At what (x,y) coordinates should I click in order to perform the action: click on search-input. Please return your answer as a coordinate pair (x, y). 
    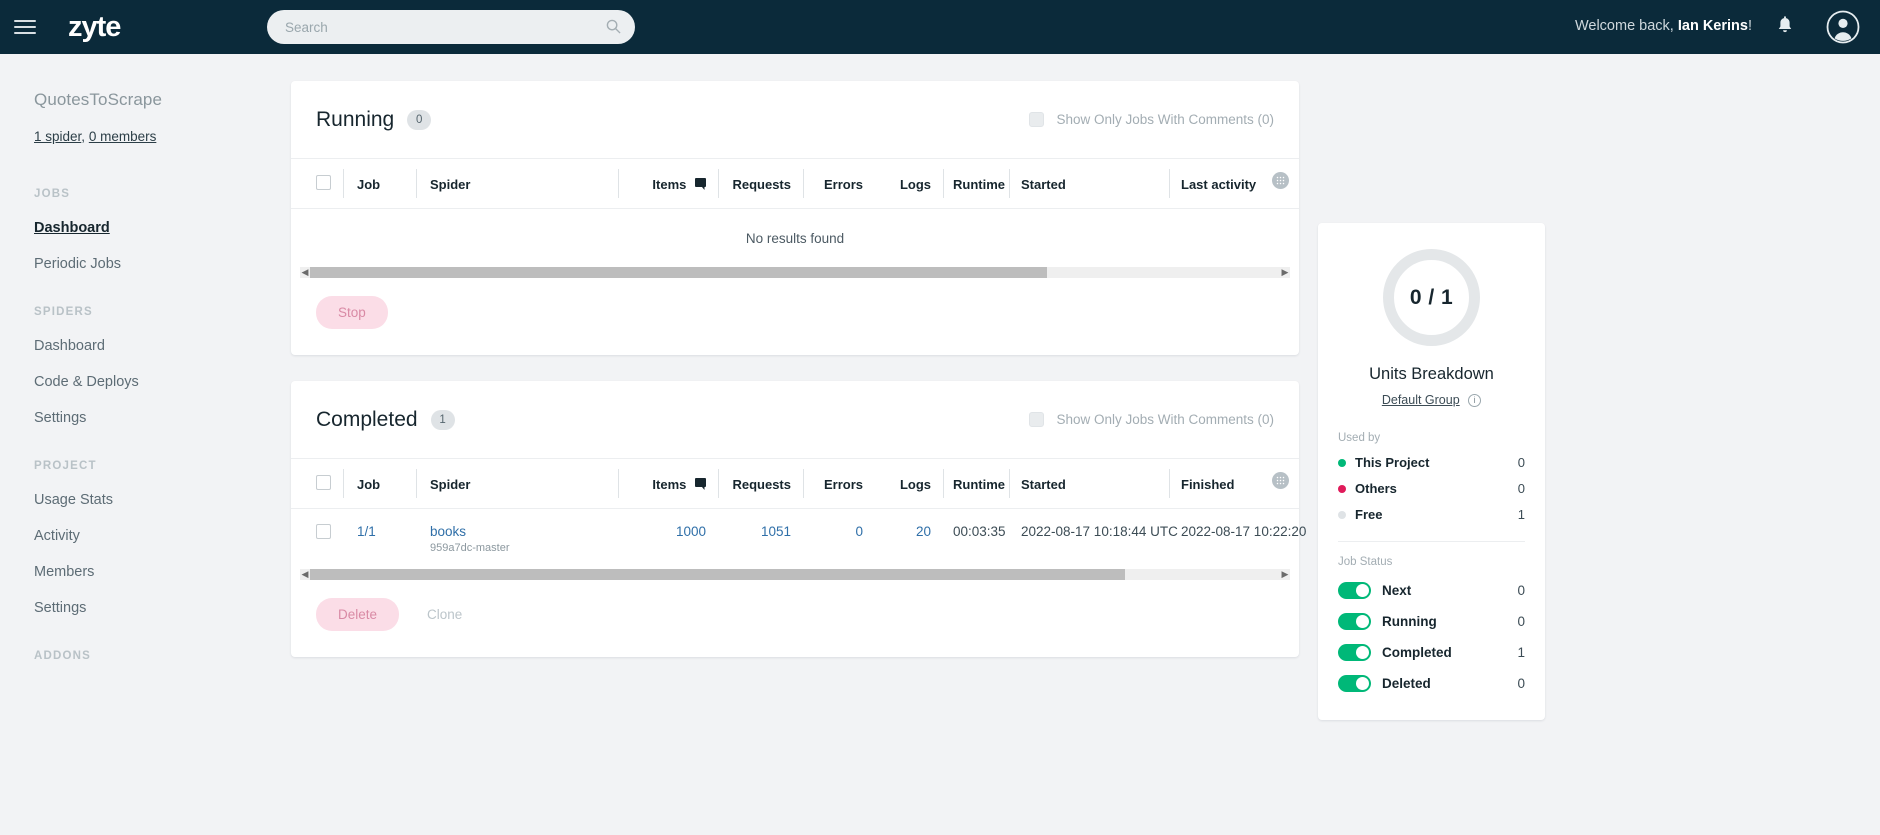
    Looking at the image, I should click on (451, 27).